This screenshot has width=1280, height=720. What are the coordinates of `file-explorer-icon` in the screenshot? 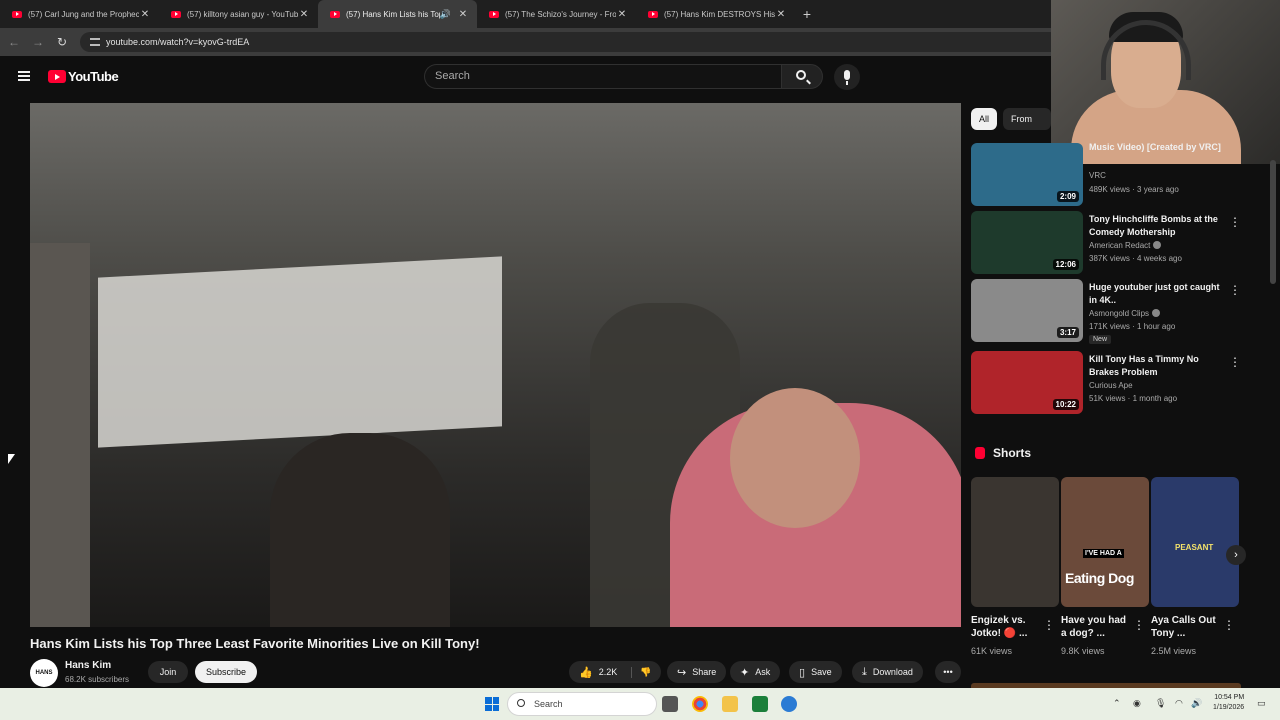 It's located at (730, 704).